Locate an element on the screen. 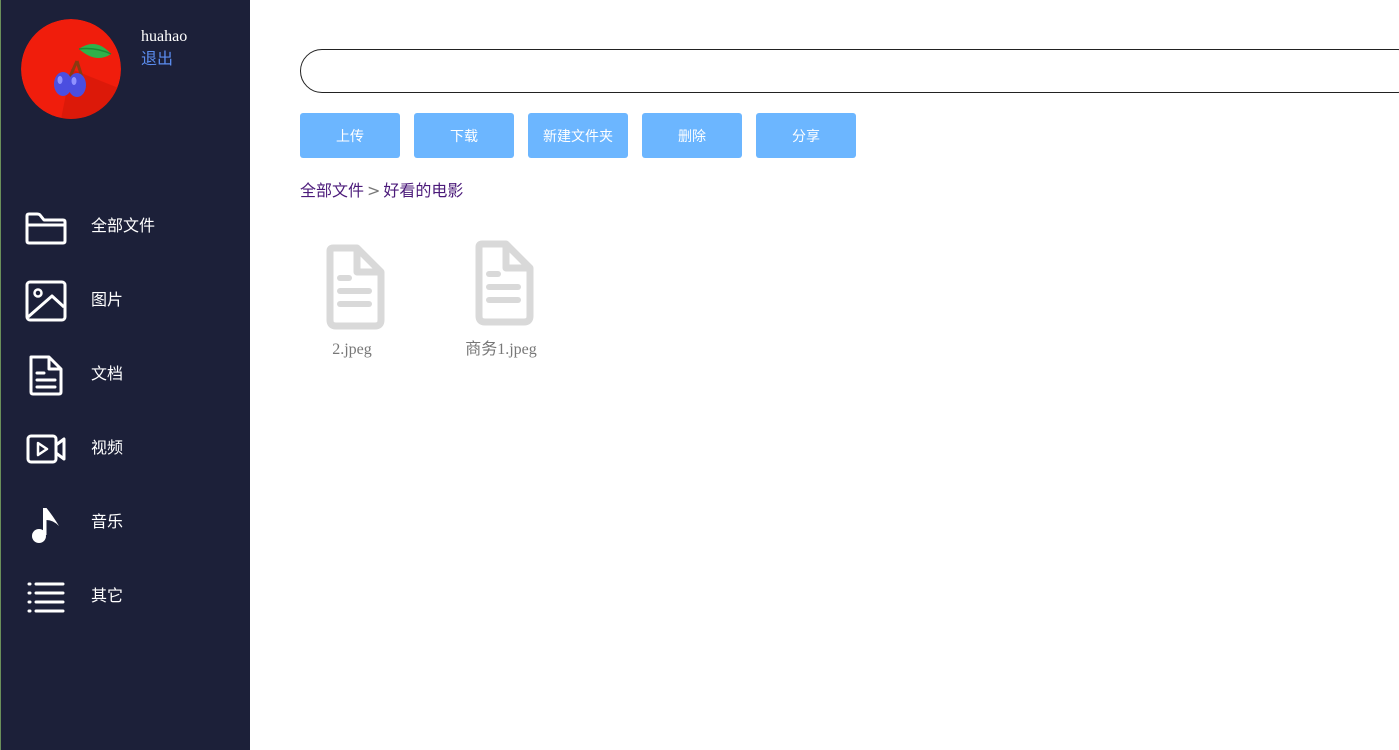 The width and height of the screenshot is (1399, 750). sidebar-item-label: 音乐 is located at coordinates (107, 521).